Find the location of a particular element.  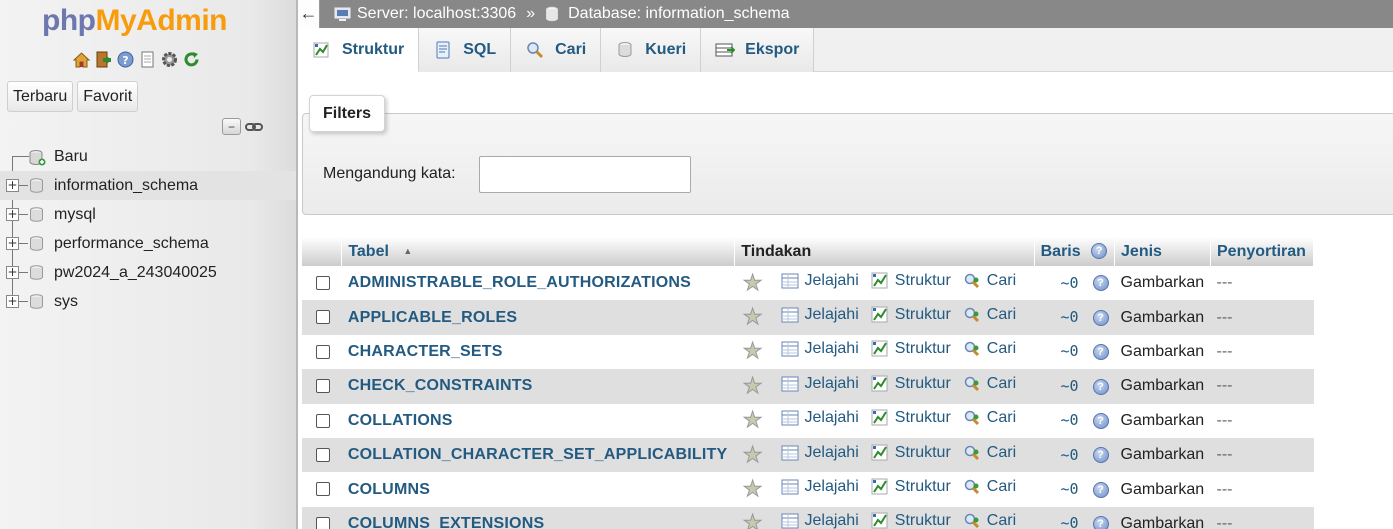

docs-icon is located at coordinates (147, 59).